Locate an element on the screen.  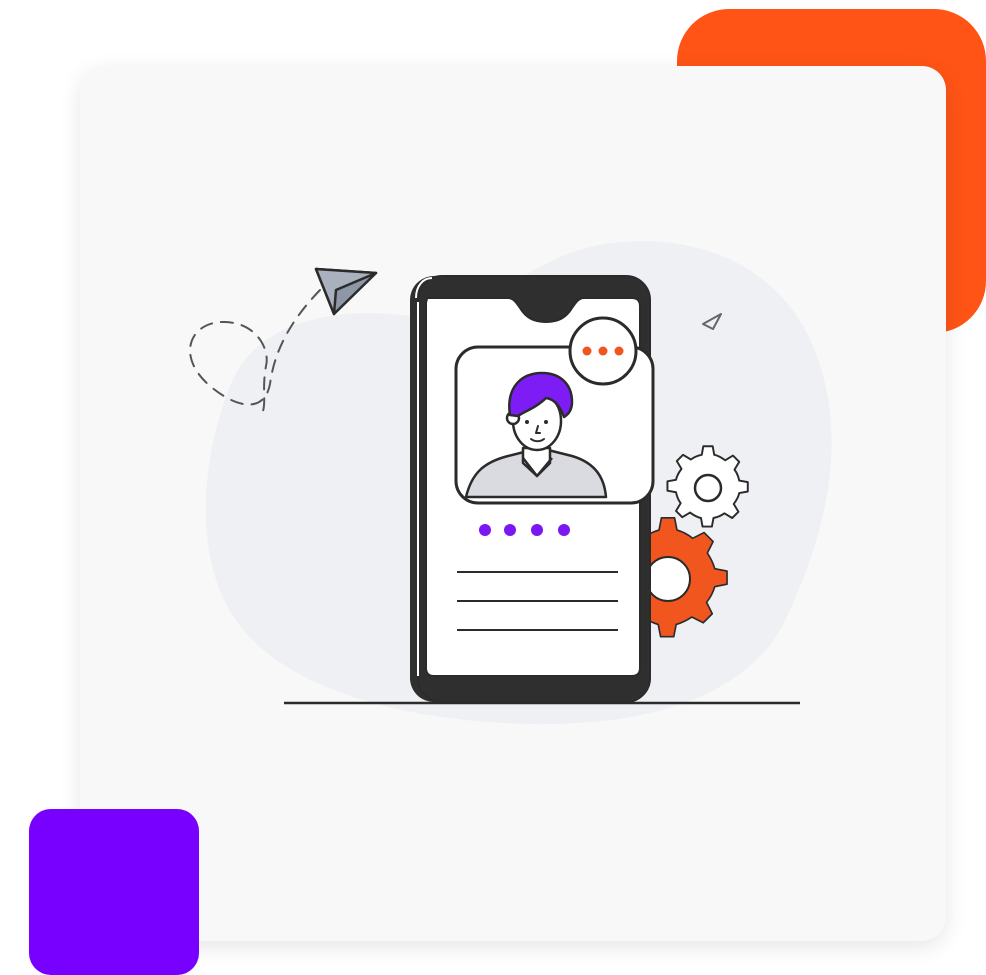
purple-accent-block is located at coordinates (114, 892).